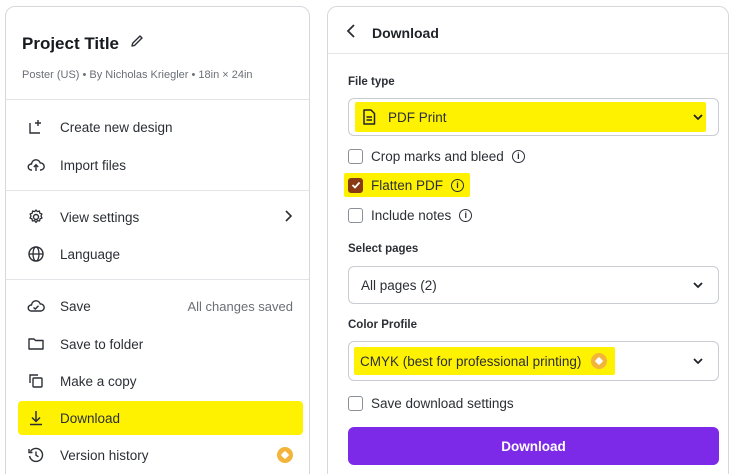 This screenshot has width=734, height=474. Describe the element at coordinates (36, 455) in the screenshot. I see `history-icon` at that location.